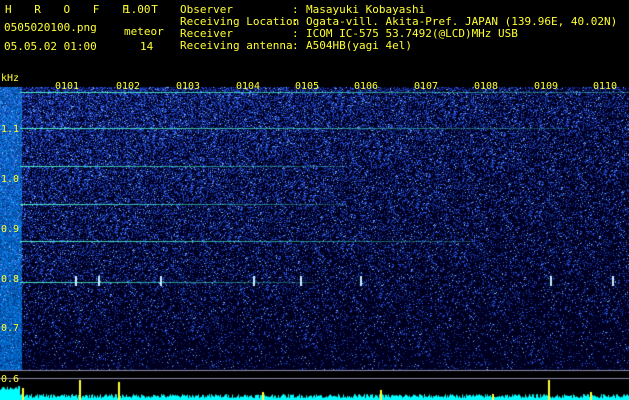 This screenshot has width=629, height=400. What do you see at coordinates (605, 86) in the screenshot?
I see `time-tick-0110: 0110` at bounding box center [605, 86].